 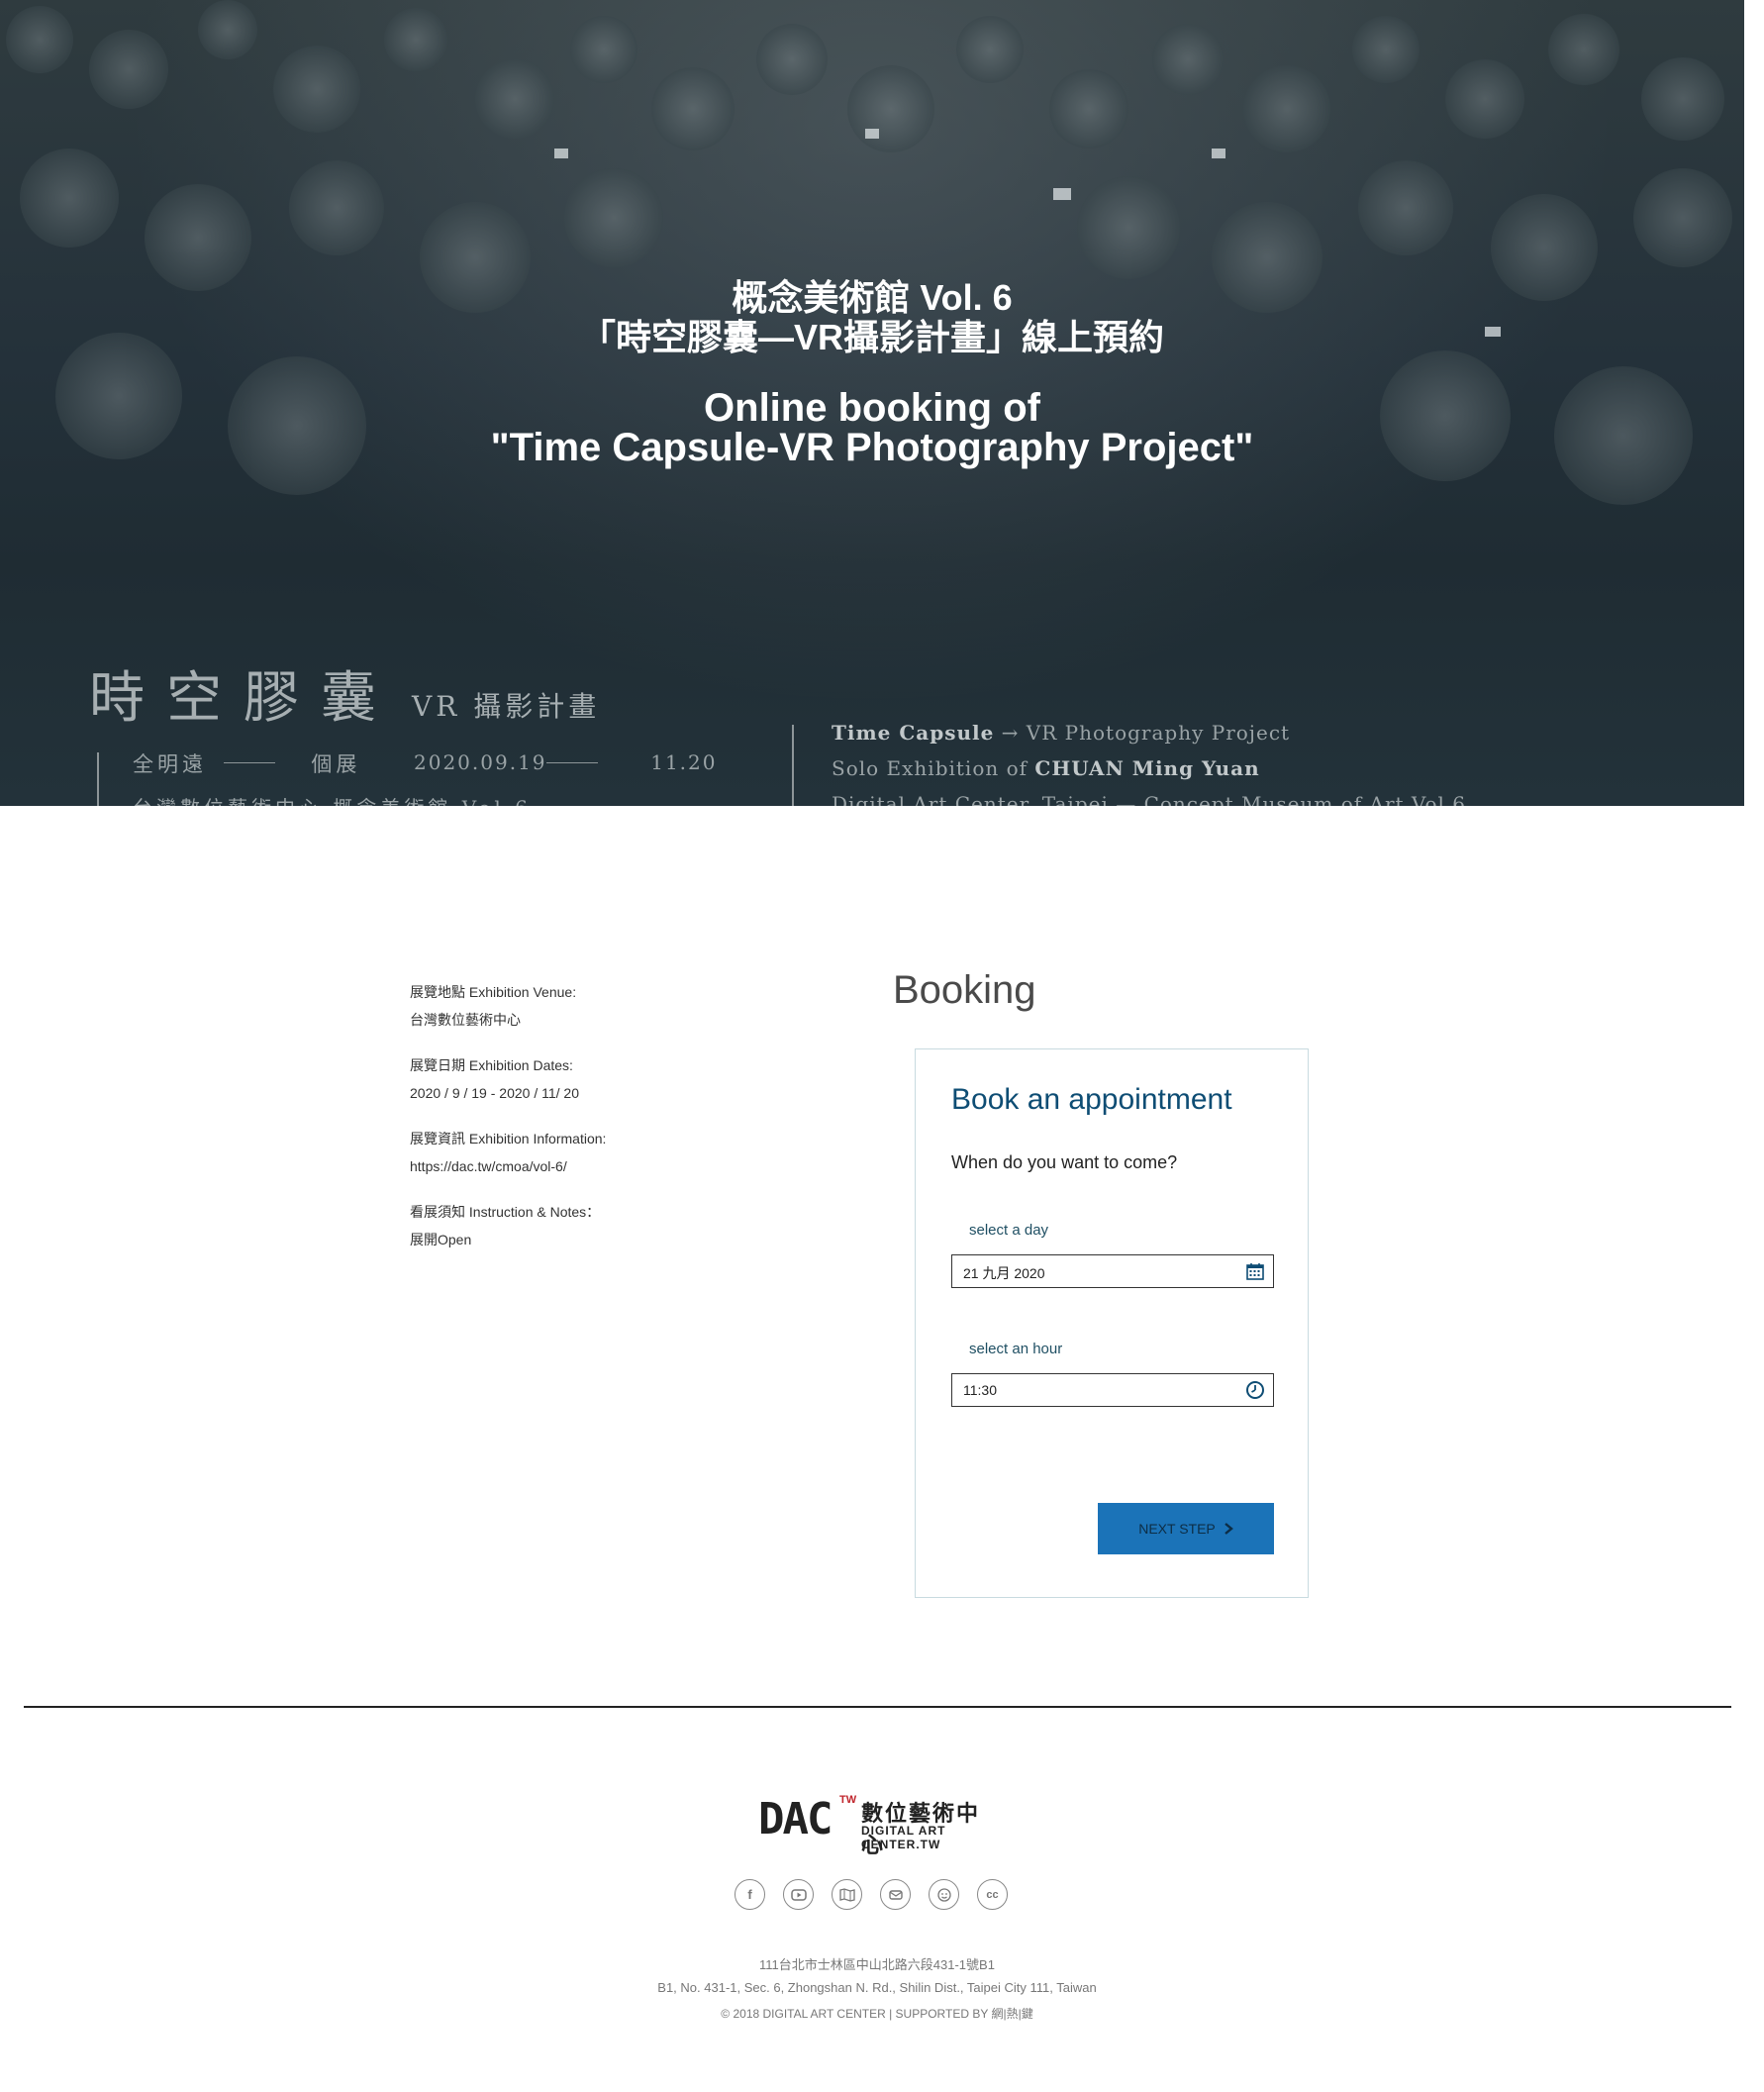 I want to click on booking-question: When do you want to come?, so click(x=1064, y=1162).